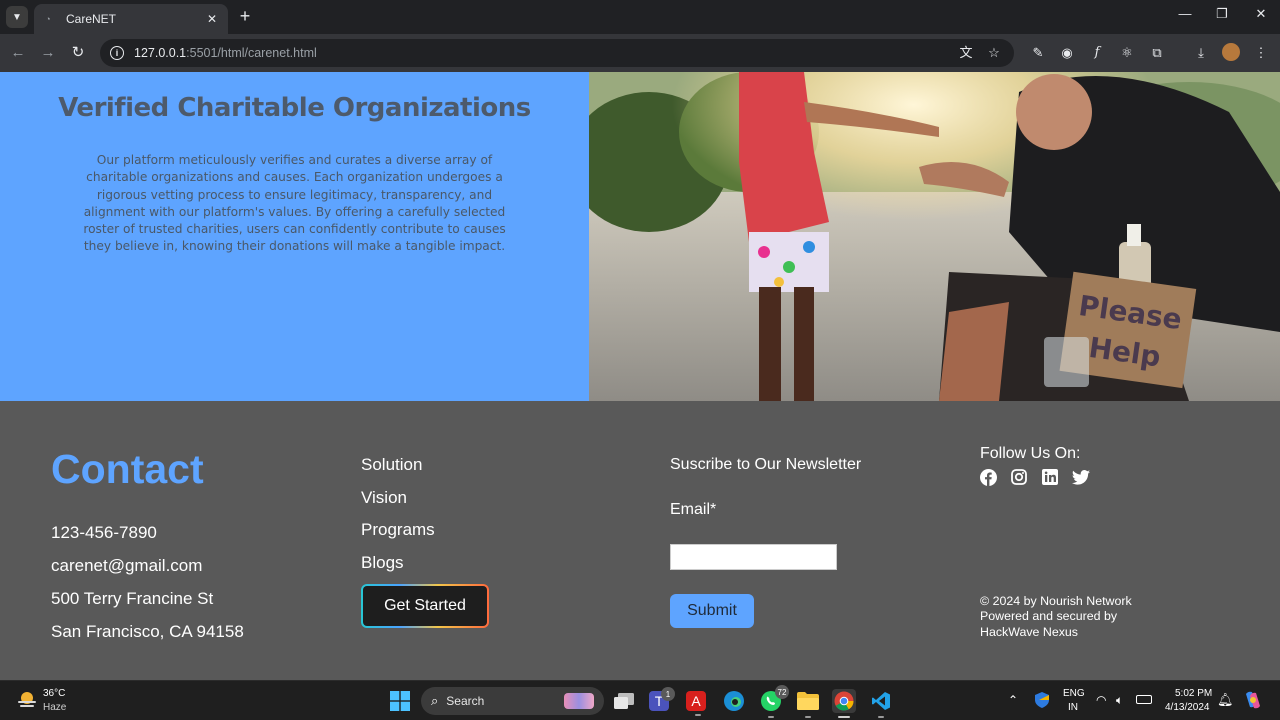 This screenshot has width=1280, height=720. What do you see at coordinates (1067, 53) in the screenshot?
I see `extension-camera-icon: ◉` at bounding box center [1067, 53].